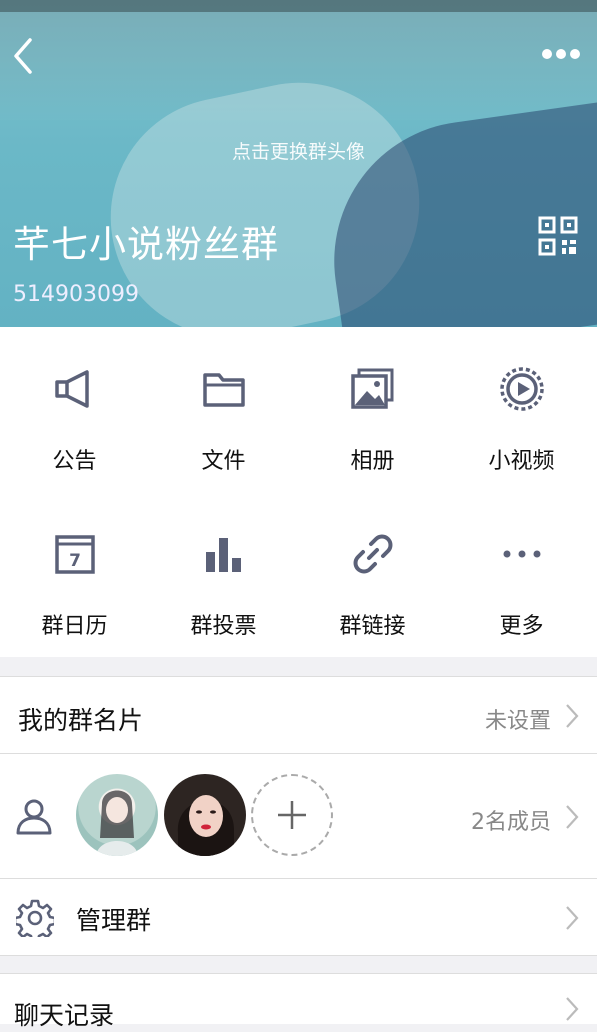 Image resolution: width=597 pixels, height=1032 pixels. Describe the element at coordinates (223, 461) in the screenshot. I see `feature-label: 文件` at that location.